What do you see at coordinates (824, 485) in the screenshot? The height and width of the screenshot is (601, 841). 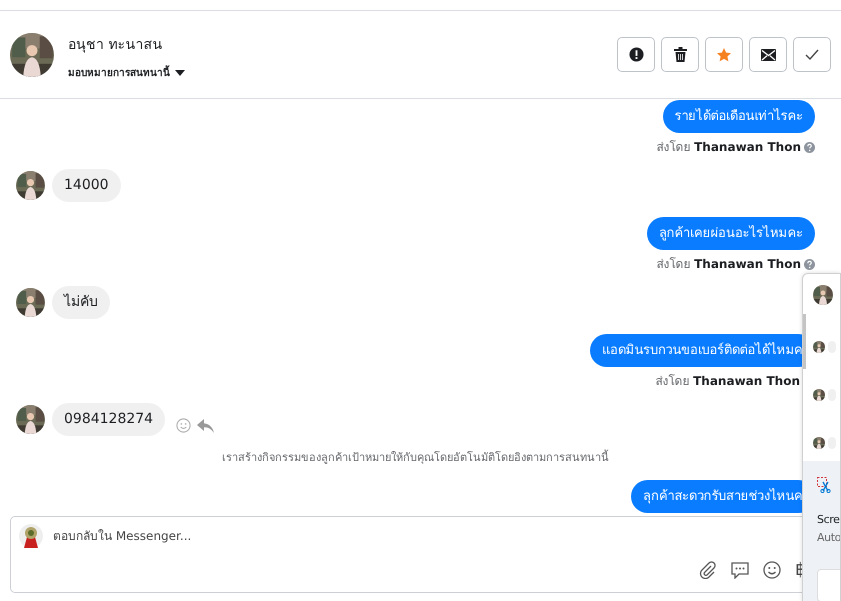 I see `scissors-icon` at bounding box center [824, 485].